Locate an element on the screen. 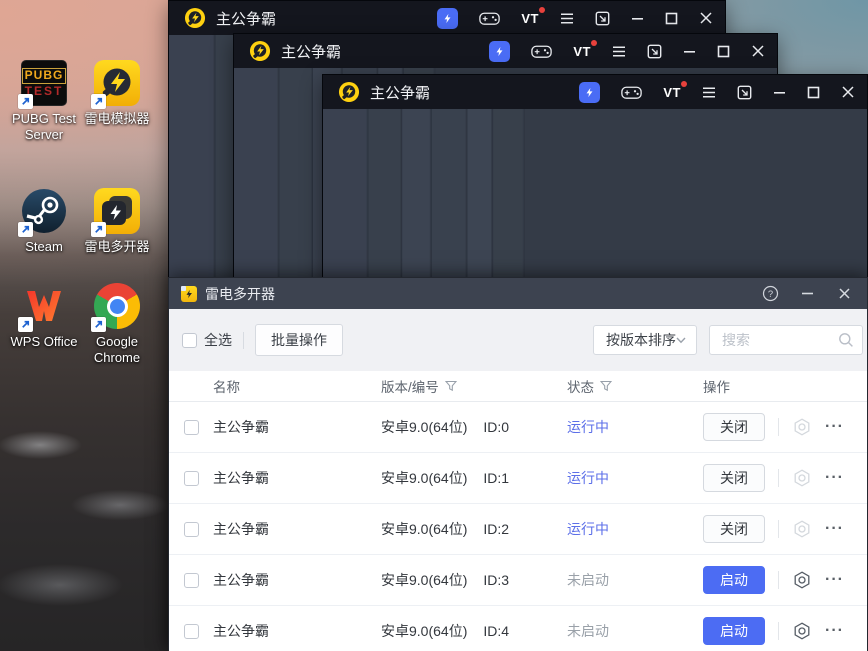 The height and width of the screenshot is (651, 868). header-name: 名称 is located at coordinates (226, 387).